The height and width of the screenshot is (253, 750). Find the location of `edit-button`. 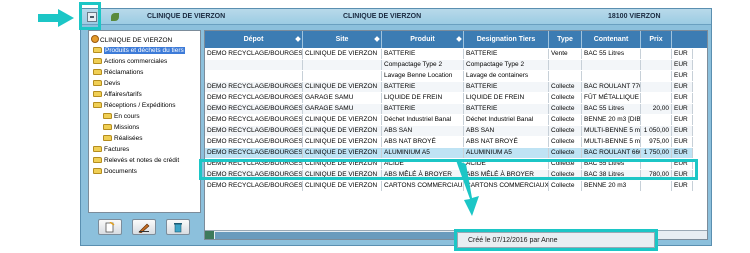

edit-button is located at coordinates (144, 227).